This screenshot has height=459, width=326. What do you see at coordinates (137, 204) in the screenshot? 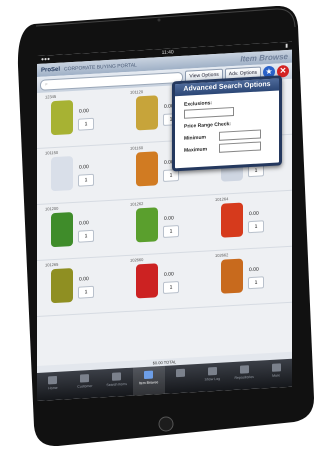
I see `product-code: 101262` at bounding box center [137, 204].